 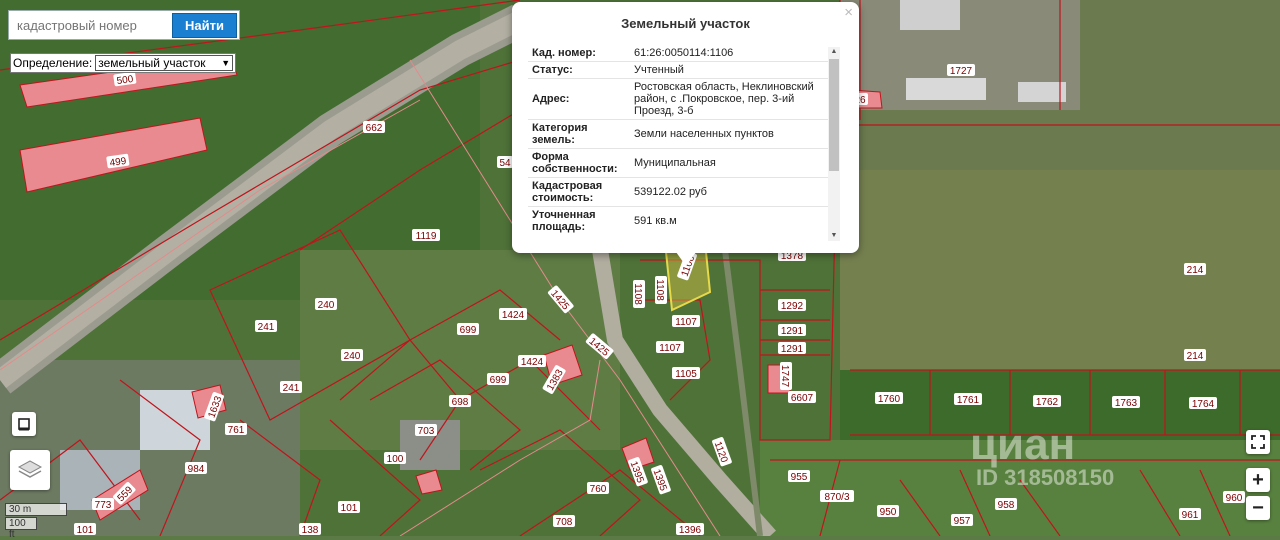 I want to click on parcel-number-label: 54, so click(x=505, y=162).